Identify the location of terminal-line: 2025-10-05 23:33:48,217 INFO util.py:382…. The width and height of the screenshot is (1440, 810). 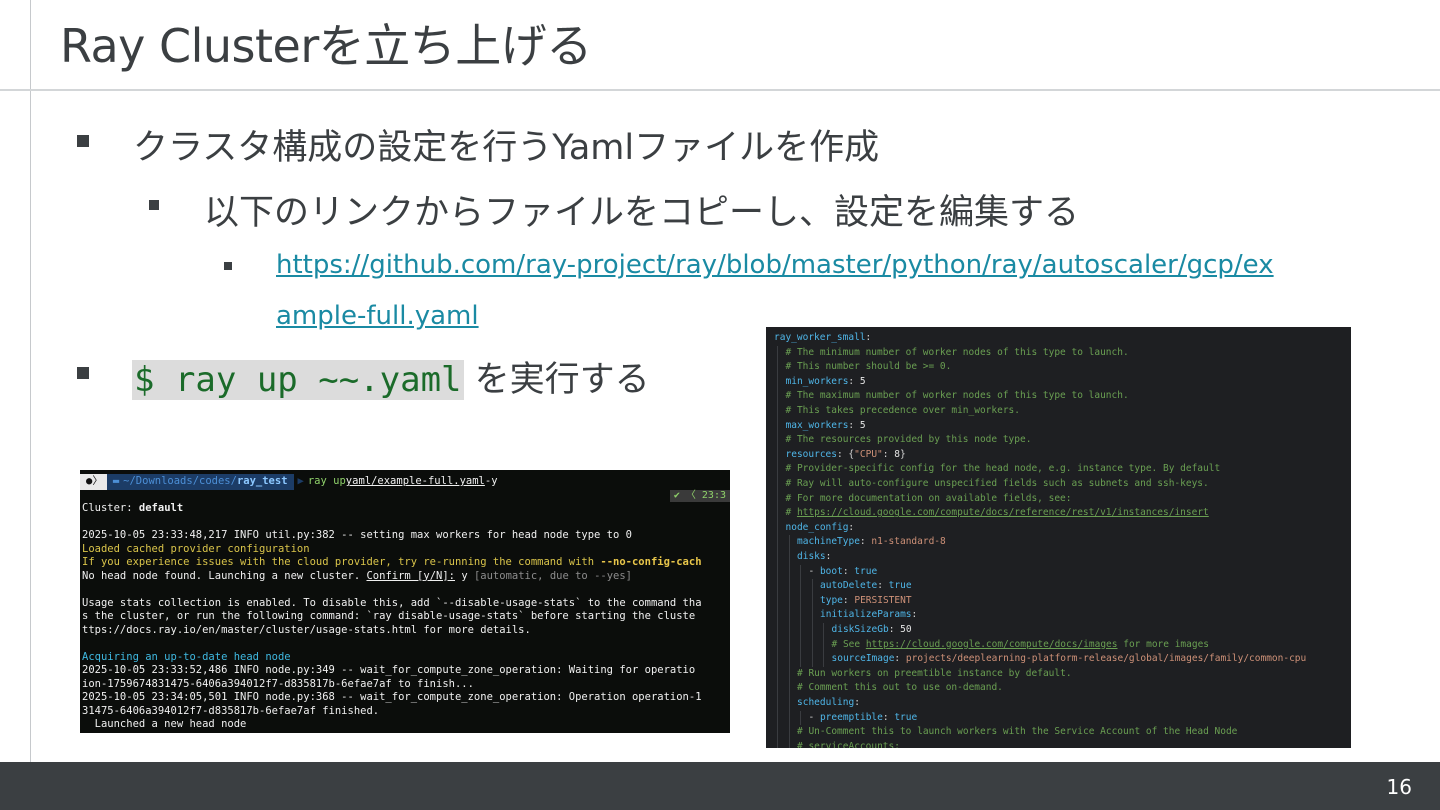
(406, 536).